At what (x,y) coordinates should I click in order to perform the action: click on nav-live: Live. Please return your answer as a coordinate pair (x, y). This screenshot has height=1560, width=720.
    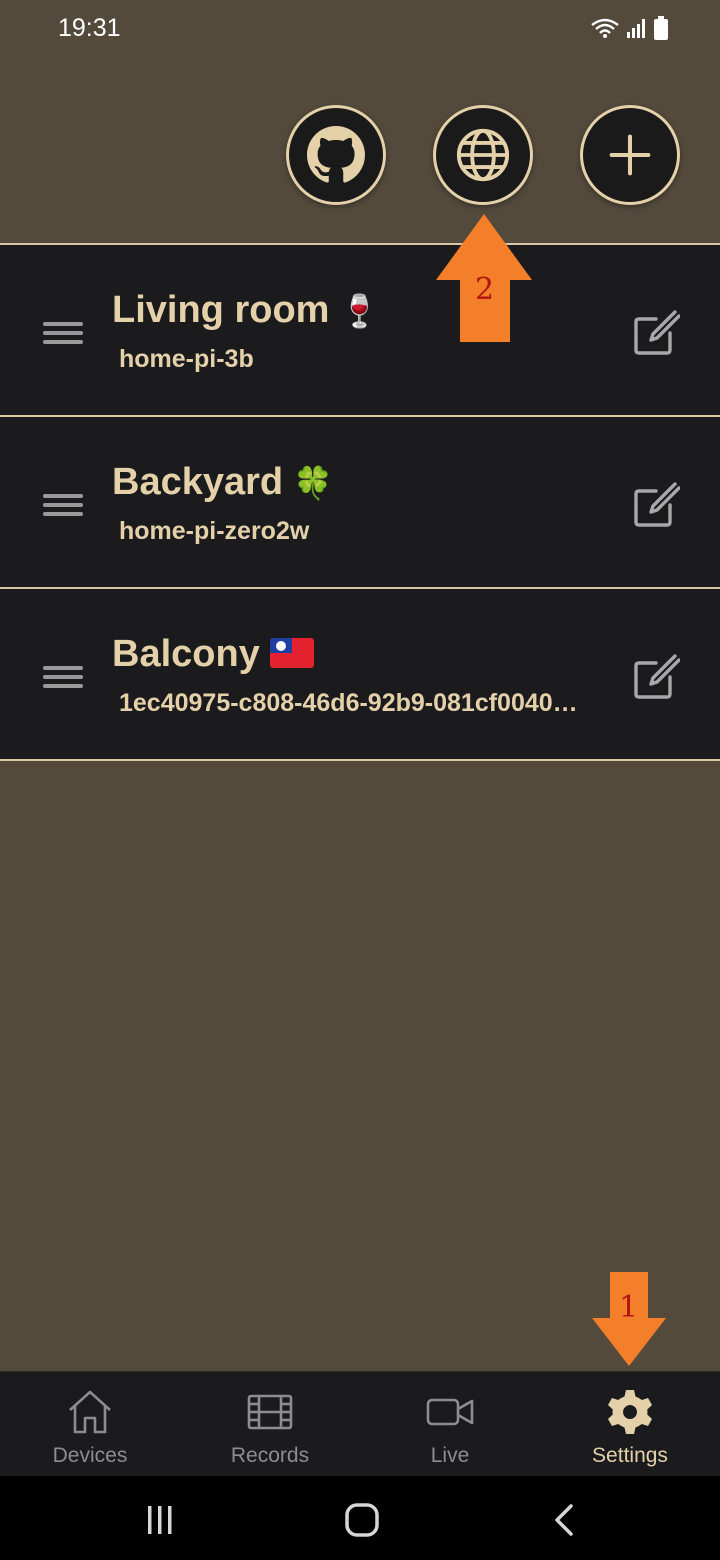
    Looking at the image, I should click on (450, 1424).